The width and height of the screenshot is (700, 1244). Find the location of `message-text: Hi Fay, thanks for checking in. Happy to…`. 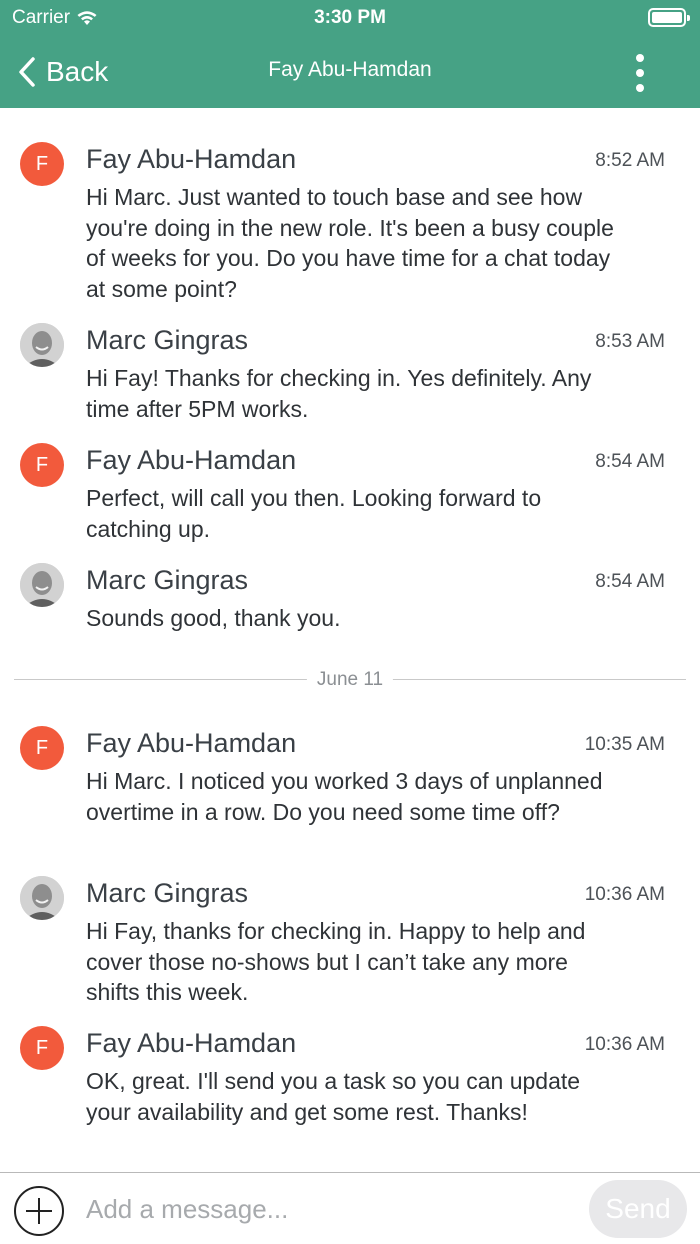

message-text: Hi Fay, thanks for checking in. Happy to… is located at coordinates (336, 961).